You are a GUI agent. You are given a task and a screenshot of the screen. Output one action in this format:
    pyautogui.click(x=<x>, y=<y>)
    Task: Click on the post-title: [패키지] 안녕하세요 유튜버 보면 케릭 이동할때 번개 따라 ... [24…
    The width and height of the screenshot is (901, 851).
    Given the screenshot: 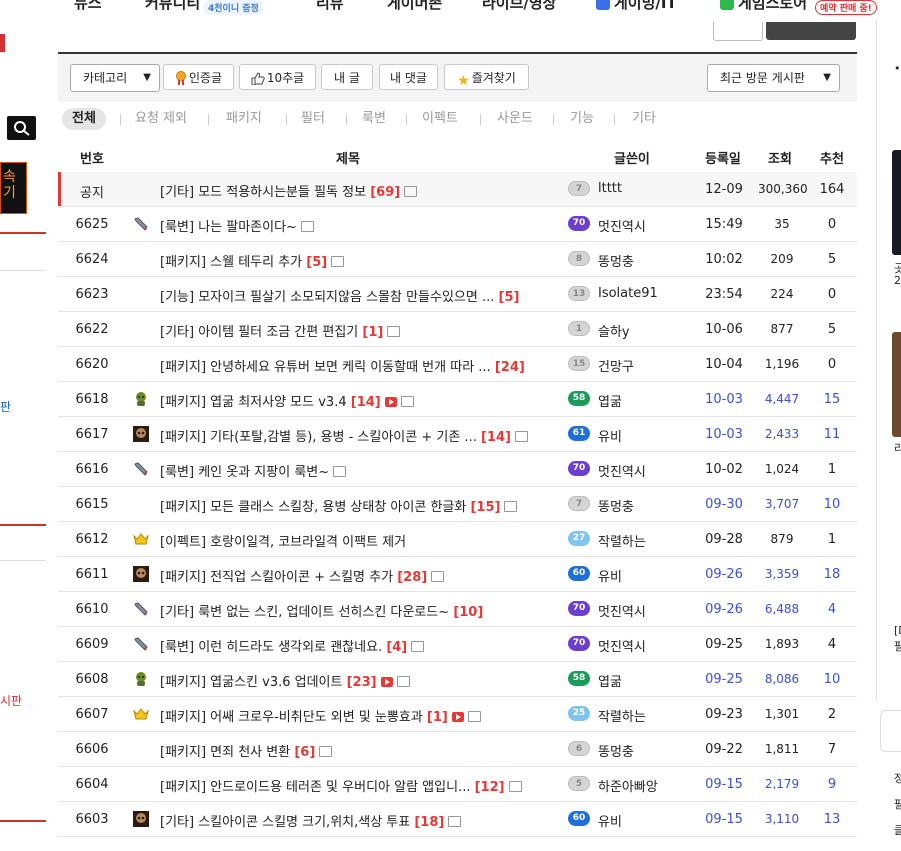 What is the action you would take?
    pyautogui.click(x=365, y=365)
    